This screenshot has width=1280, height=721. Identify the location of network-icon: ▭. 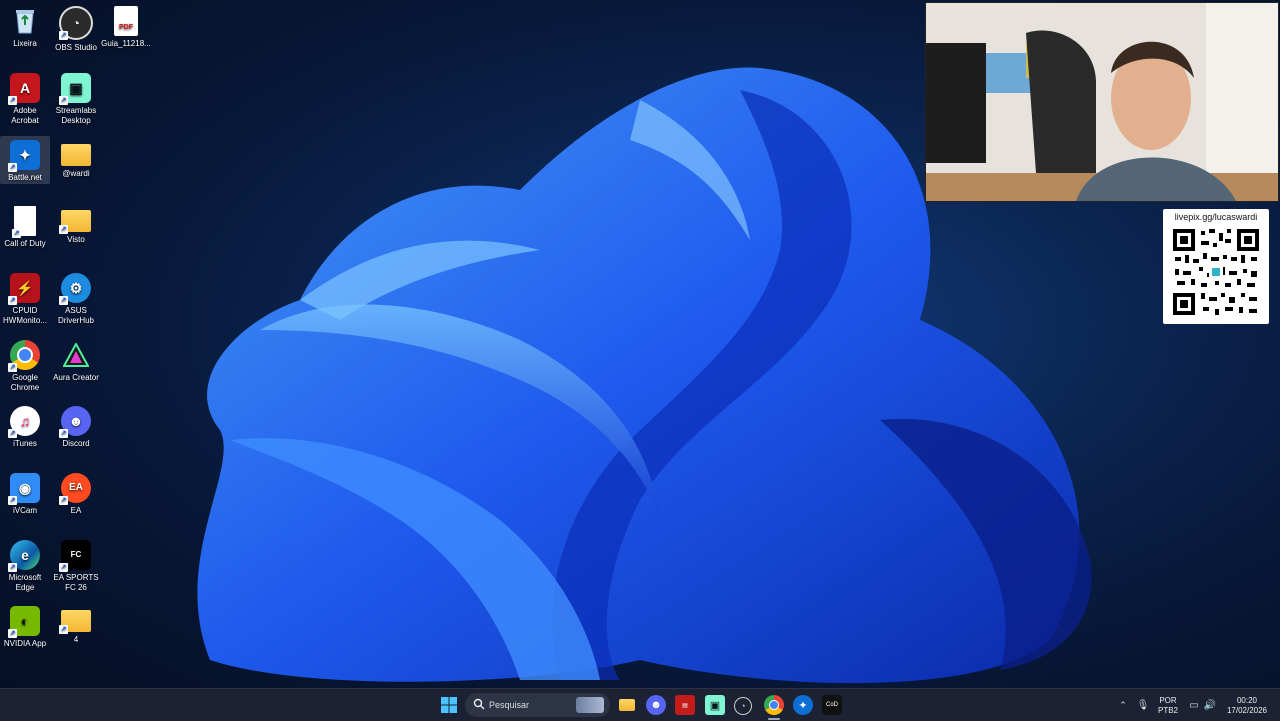
(1194, 705).